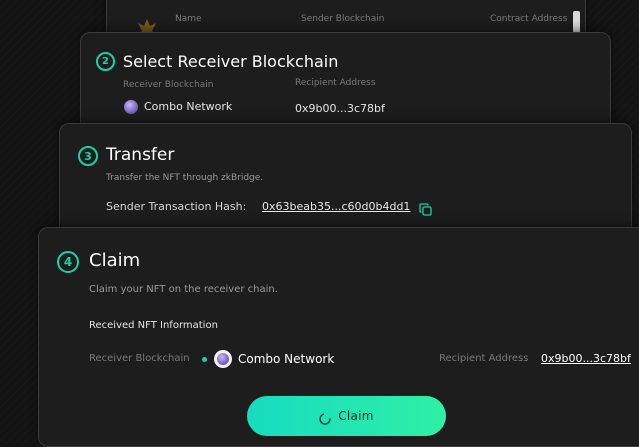 This screenshot has height=447, width=639. What do you see at coordinates (183, 289) in the screenshot?
I see `step4-description: Claim your NFT on the receiver chain.` at bounding box center [183, 289].